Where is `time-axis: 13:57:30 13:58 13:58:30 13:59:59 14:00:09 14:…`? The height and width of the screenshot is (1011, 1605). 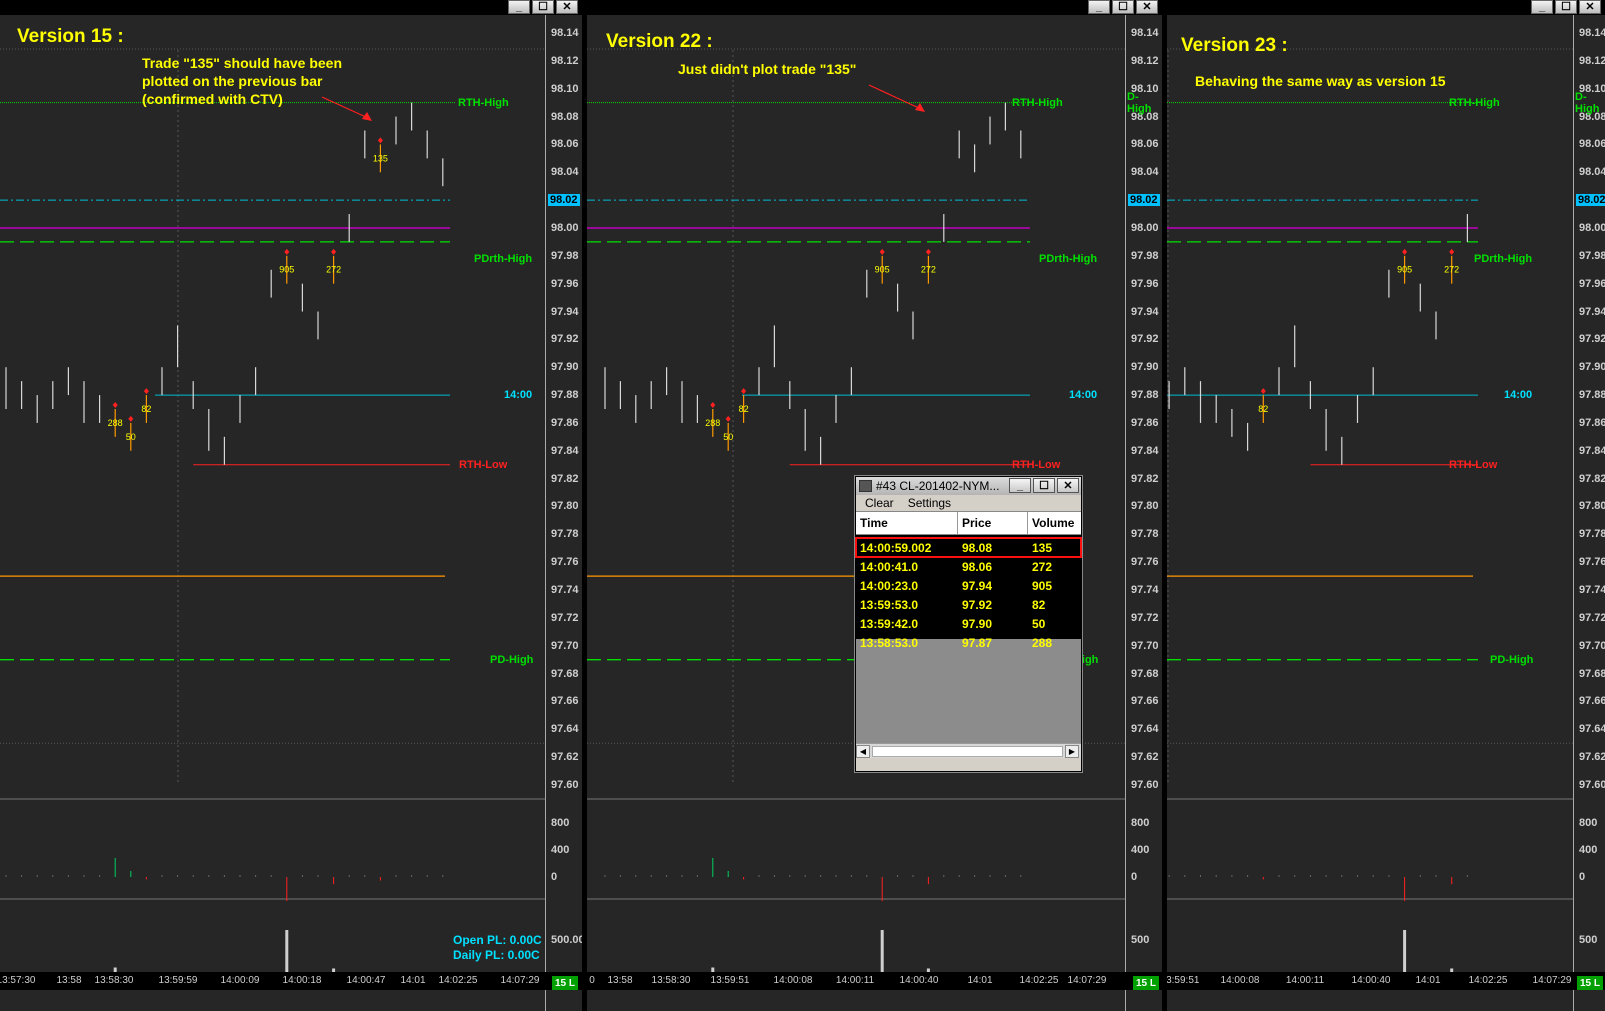
time-axis: 13:57:30 13:58 13:58:30 13:59:59 14:00:09 14:… is located at coordinates (291, 981).